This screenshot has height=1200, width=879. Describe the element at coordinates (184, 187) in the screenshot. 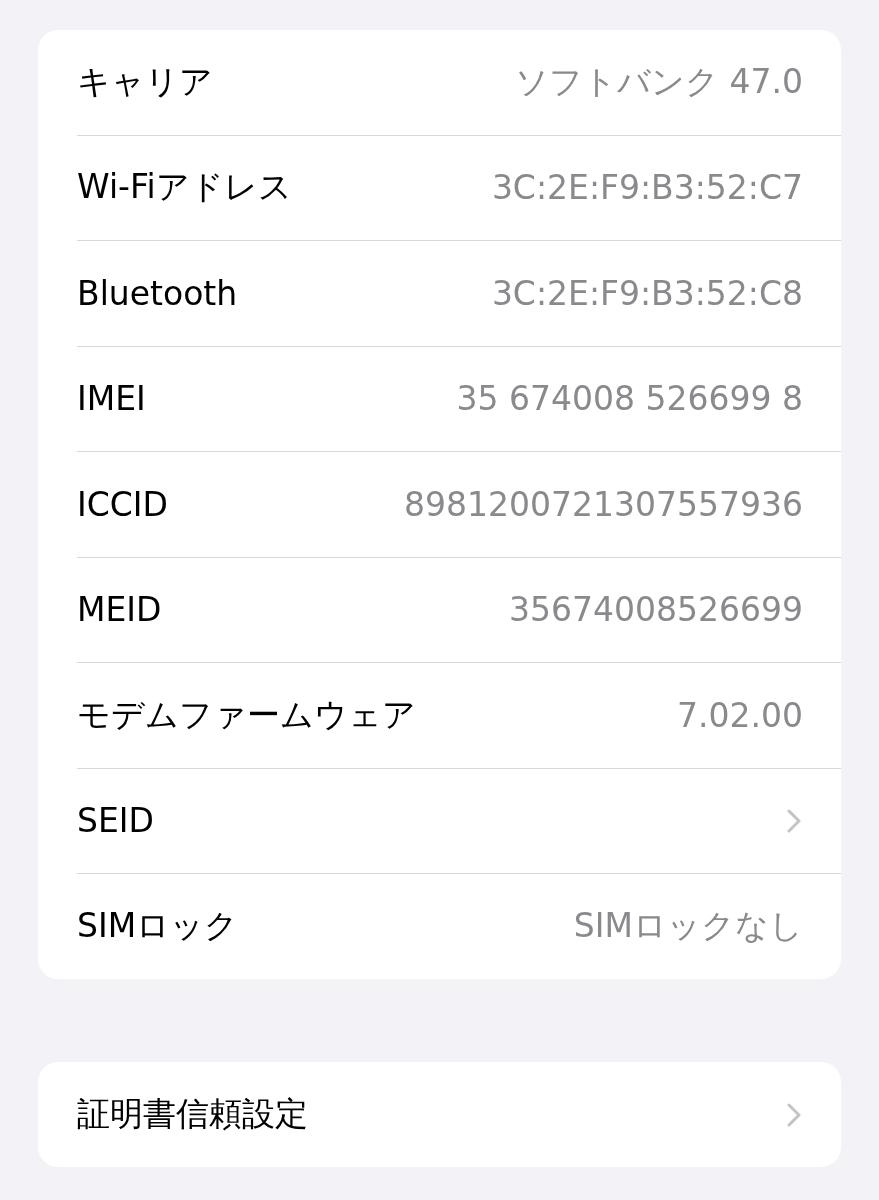

I see `row-label: Wi-Fiアドレス` at that location.